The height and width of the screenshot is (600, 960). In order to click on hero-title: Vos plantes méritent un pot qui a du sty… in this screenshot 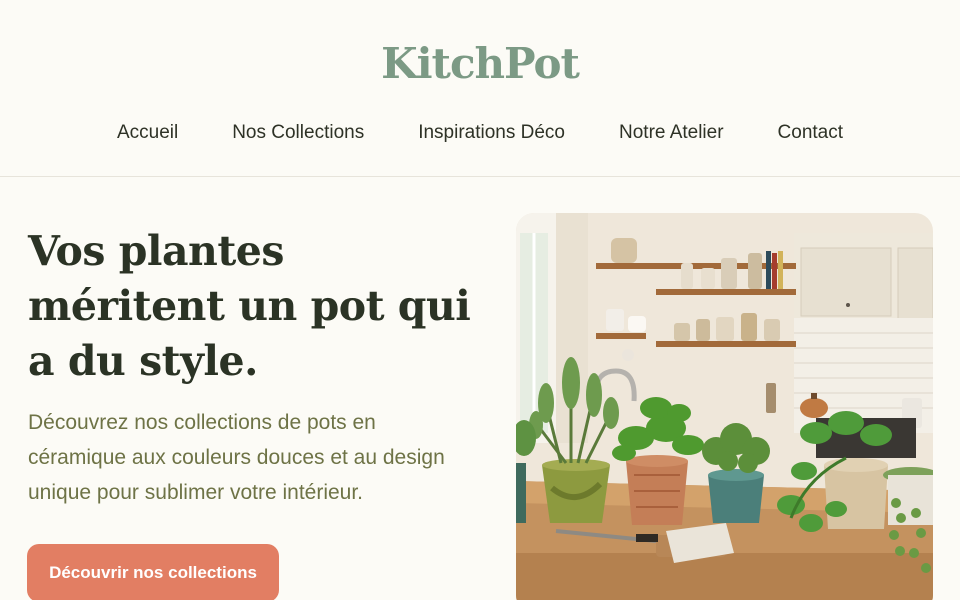, I will do `click(253, 306)`.